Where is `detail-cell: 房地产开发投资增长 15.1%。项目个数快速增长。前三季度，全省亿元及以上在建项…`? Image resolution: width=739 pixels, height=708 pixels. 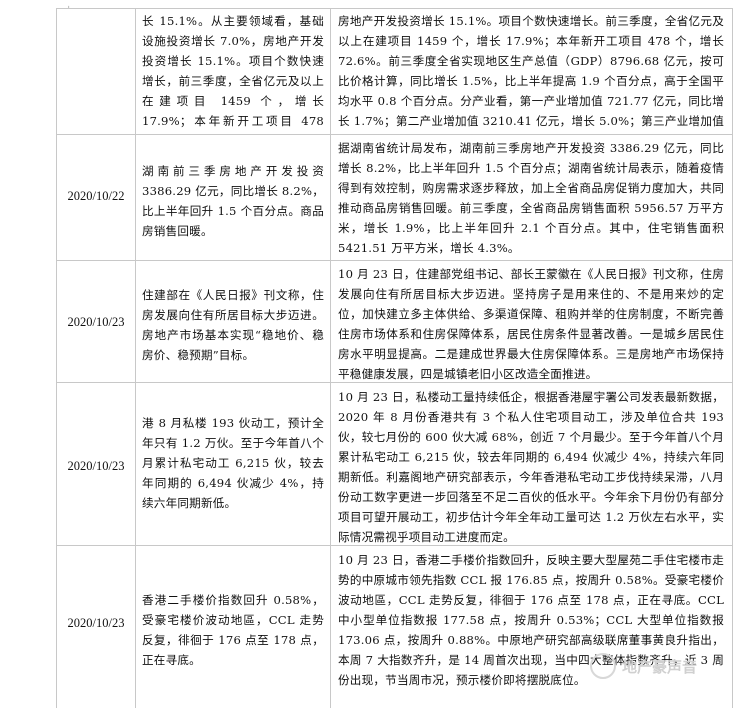
detail-cell: 房地产开发投资增长 15.1%。项目个数快速增长。前三季度，全省亿元及以上在建项… is located at coordinates (531, 71).